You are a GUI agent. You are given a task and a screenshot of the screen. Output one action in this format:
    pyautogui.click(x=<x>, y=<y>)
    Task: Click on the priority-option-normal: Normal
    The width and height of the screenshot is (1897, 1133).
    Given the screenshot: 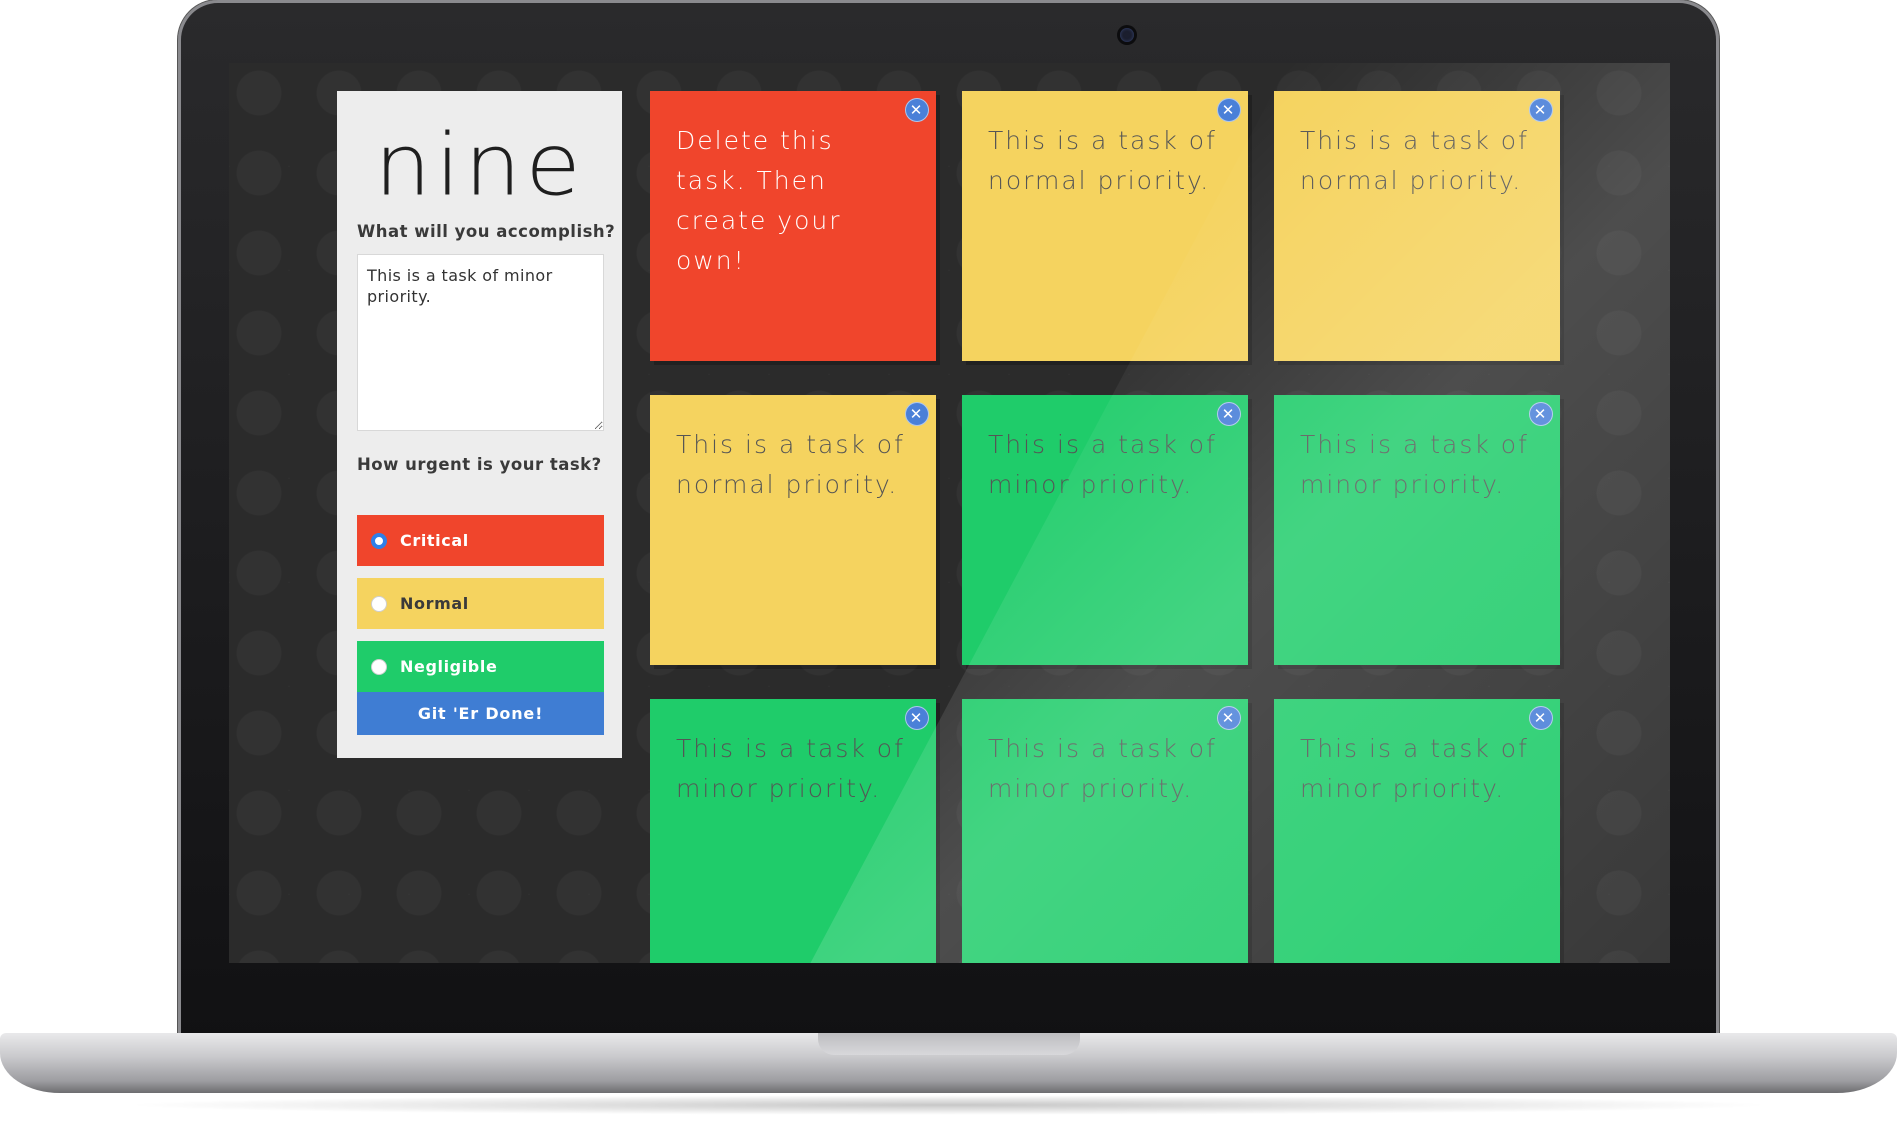 What is the action you would take?
    pyautogui.click(x=480, y=603)
    